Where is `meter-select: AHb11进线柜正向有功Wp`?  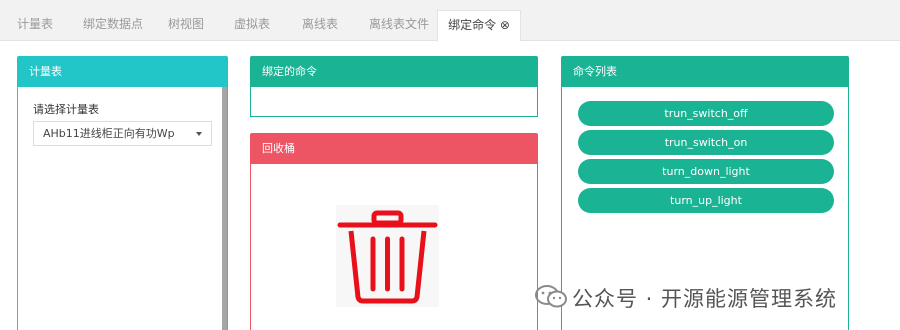 meter-select: AHb11进线柜正向有功Wp is located at coordinates (122, 133).